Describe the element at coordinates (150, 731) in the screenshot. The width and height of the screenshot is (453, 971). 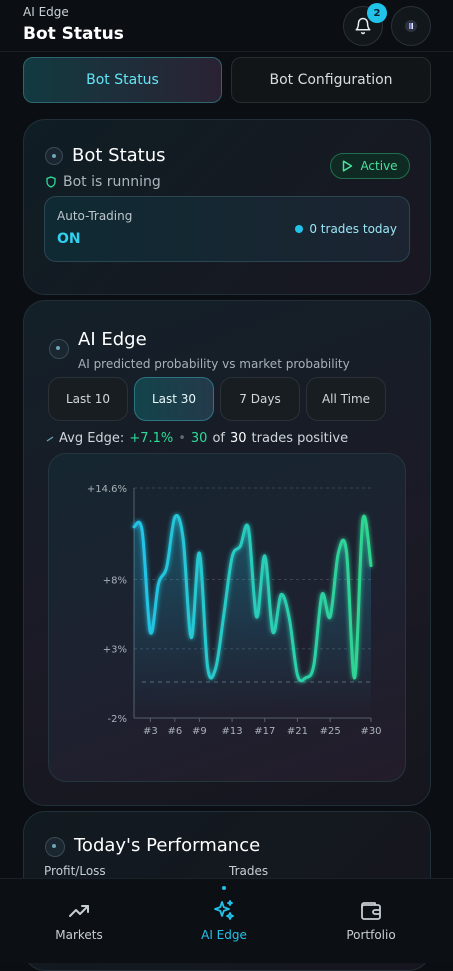
I see `x-tick-label: #3` at that location.